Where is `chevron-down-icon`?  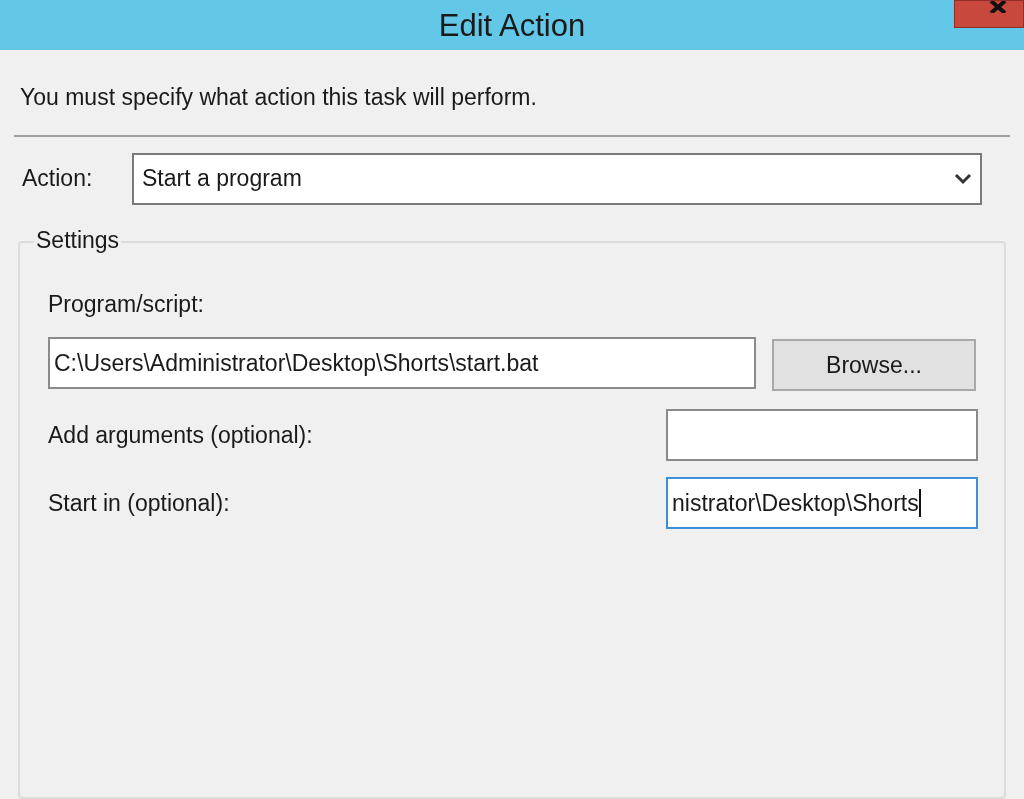 chevron-down-icon is located at coordinates (963, 178).